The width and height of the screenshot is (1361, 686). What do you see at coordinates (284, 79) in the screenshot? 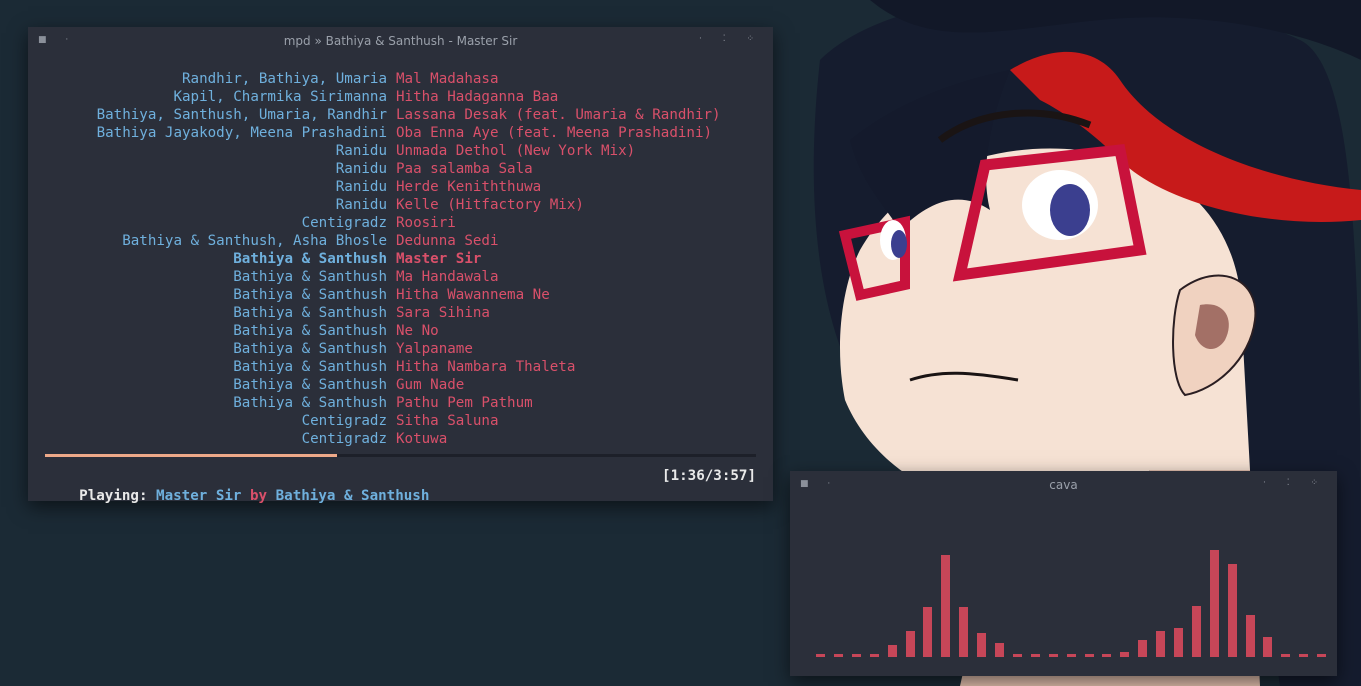
I see `track-artist: Randhir, Bathiya, Umaria` at bounding box center [284, 79].